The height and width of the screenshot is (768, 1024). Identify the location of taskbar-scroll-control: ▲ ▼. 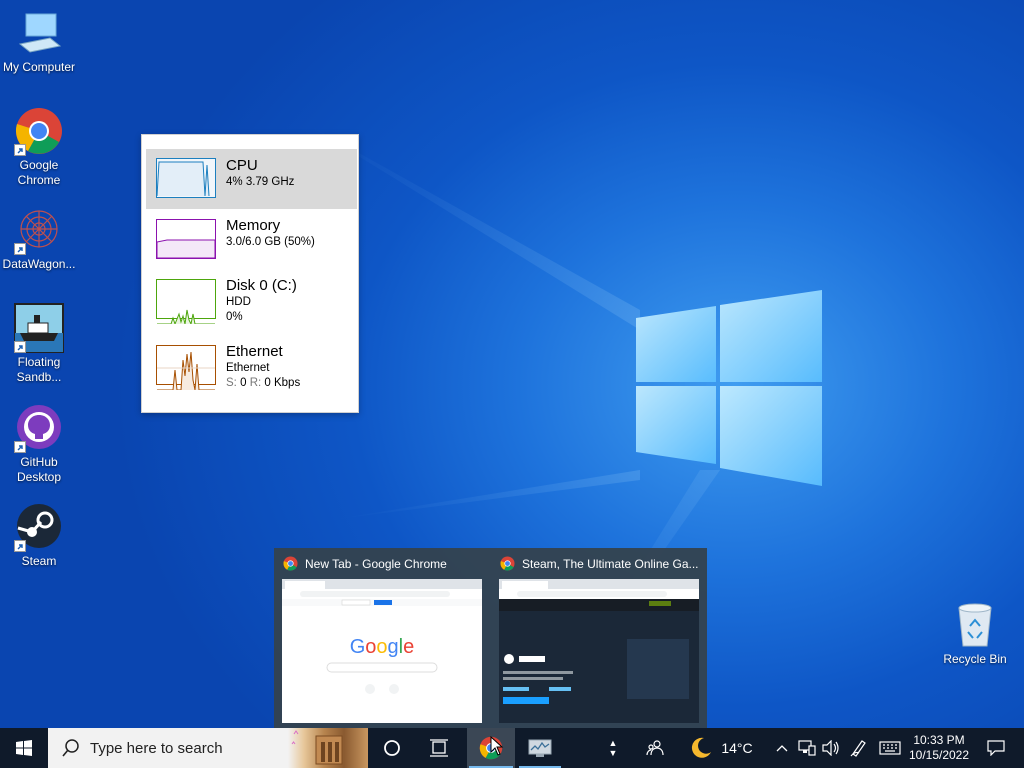
(613, 748).